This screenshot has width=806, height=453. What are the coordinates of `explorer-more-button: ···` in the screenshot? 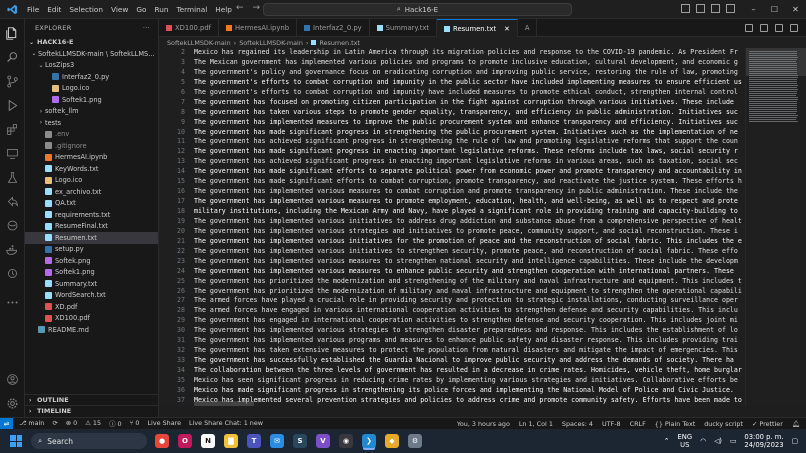 It's located at (146, 28).